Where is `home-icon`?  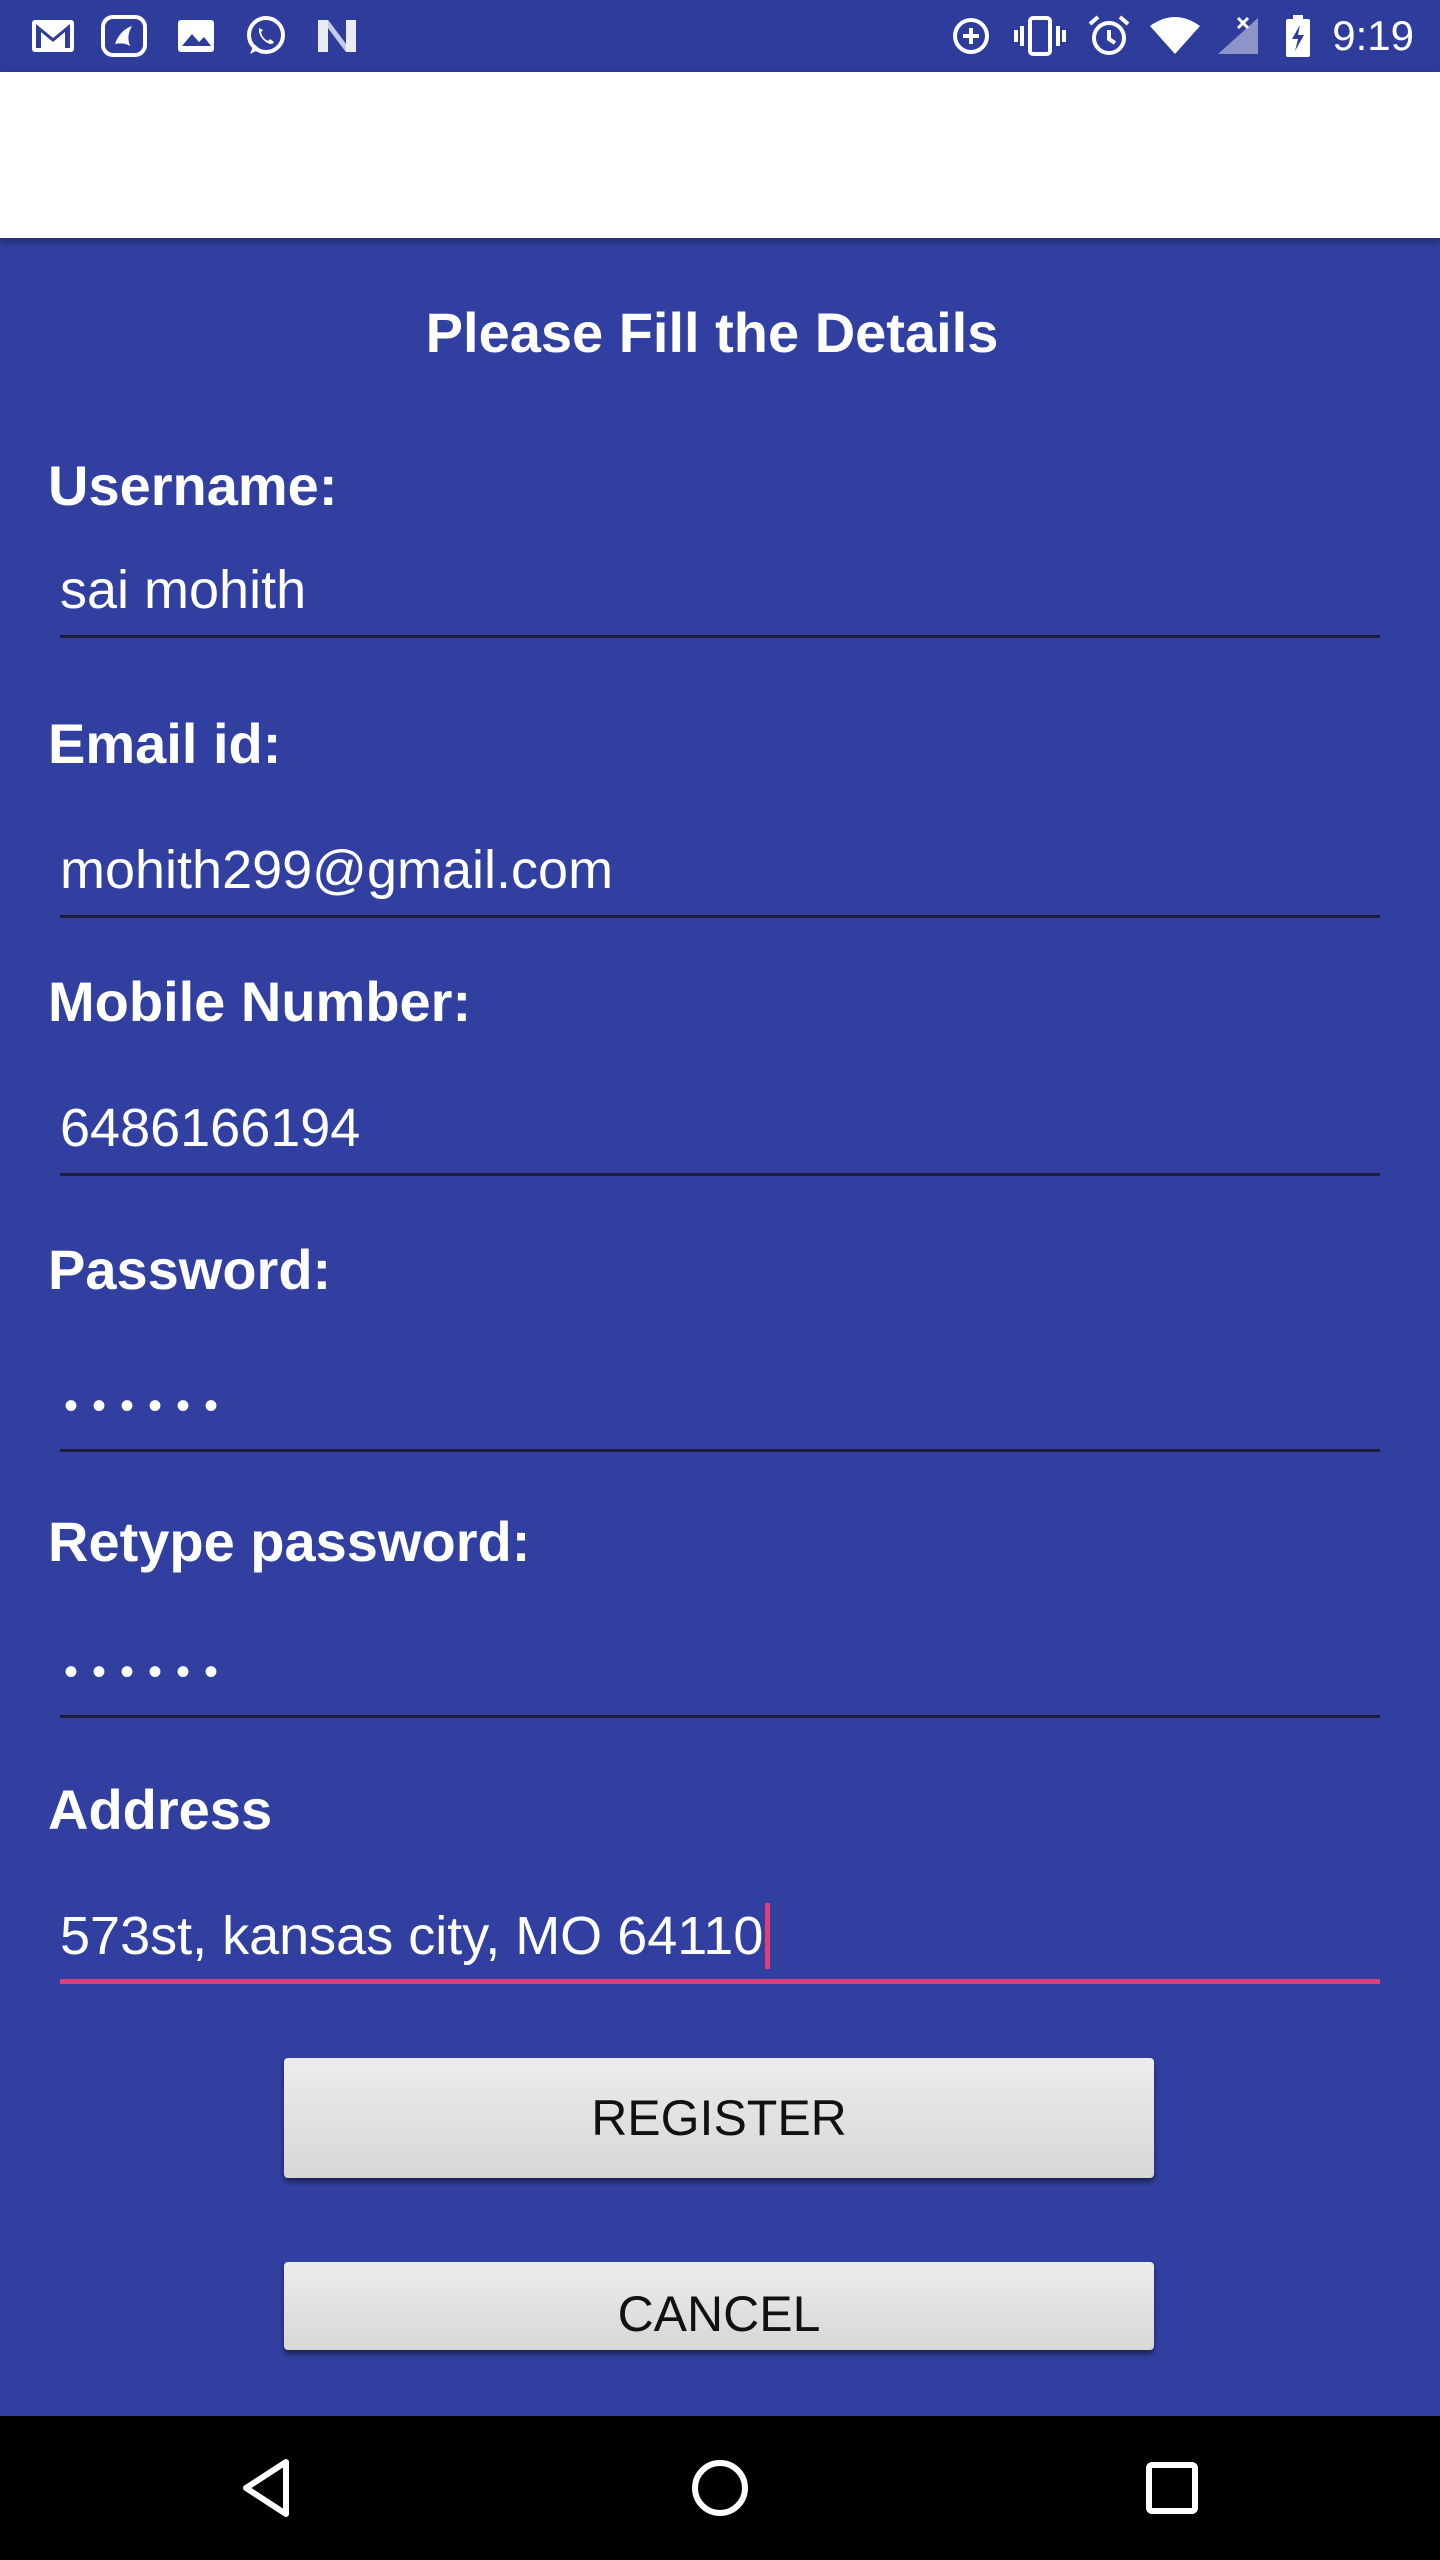 home-icon is located at coordinates (720, 2488).